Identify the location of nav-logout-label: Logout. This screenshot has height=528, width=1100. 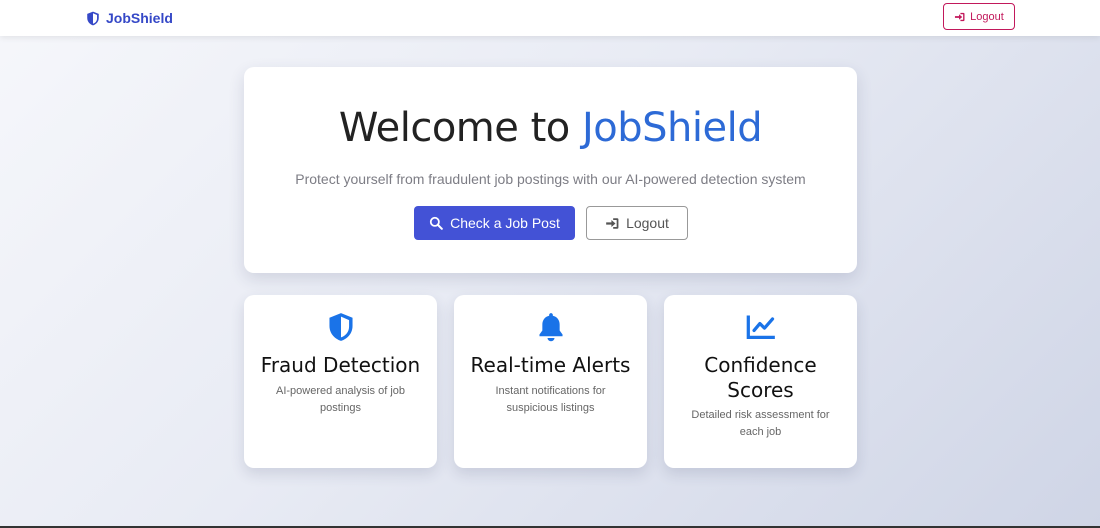
(987, 16).